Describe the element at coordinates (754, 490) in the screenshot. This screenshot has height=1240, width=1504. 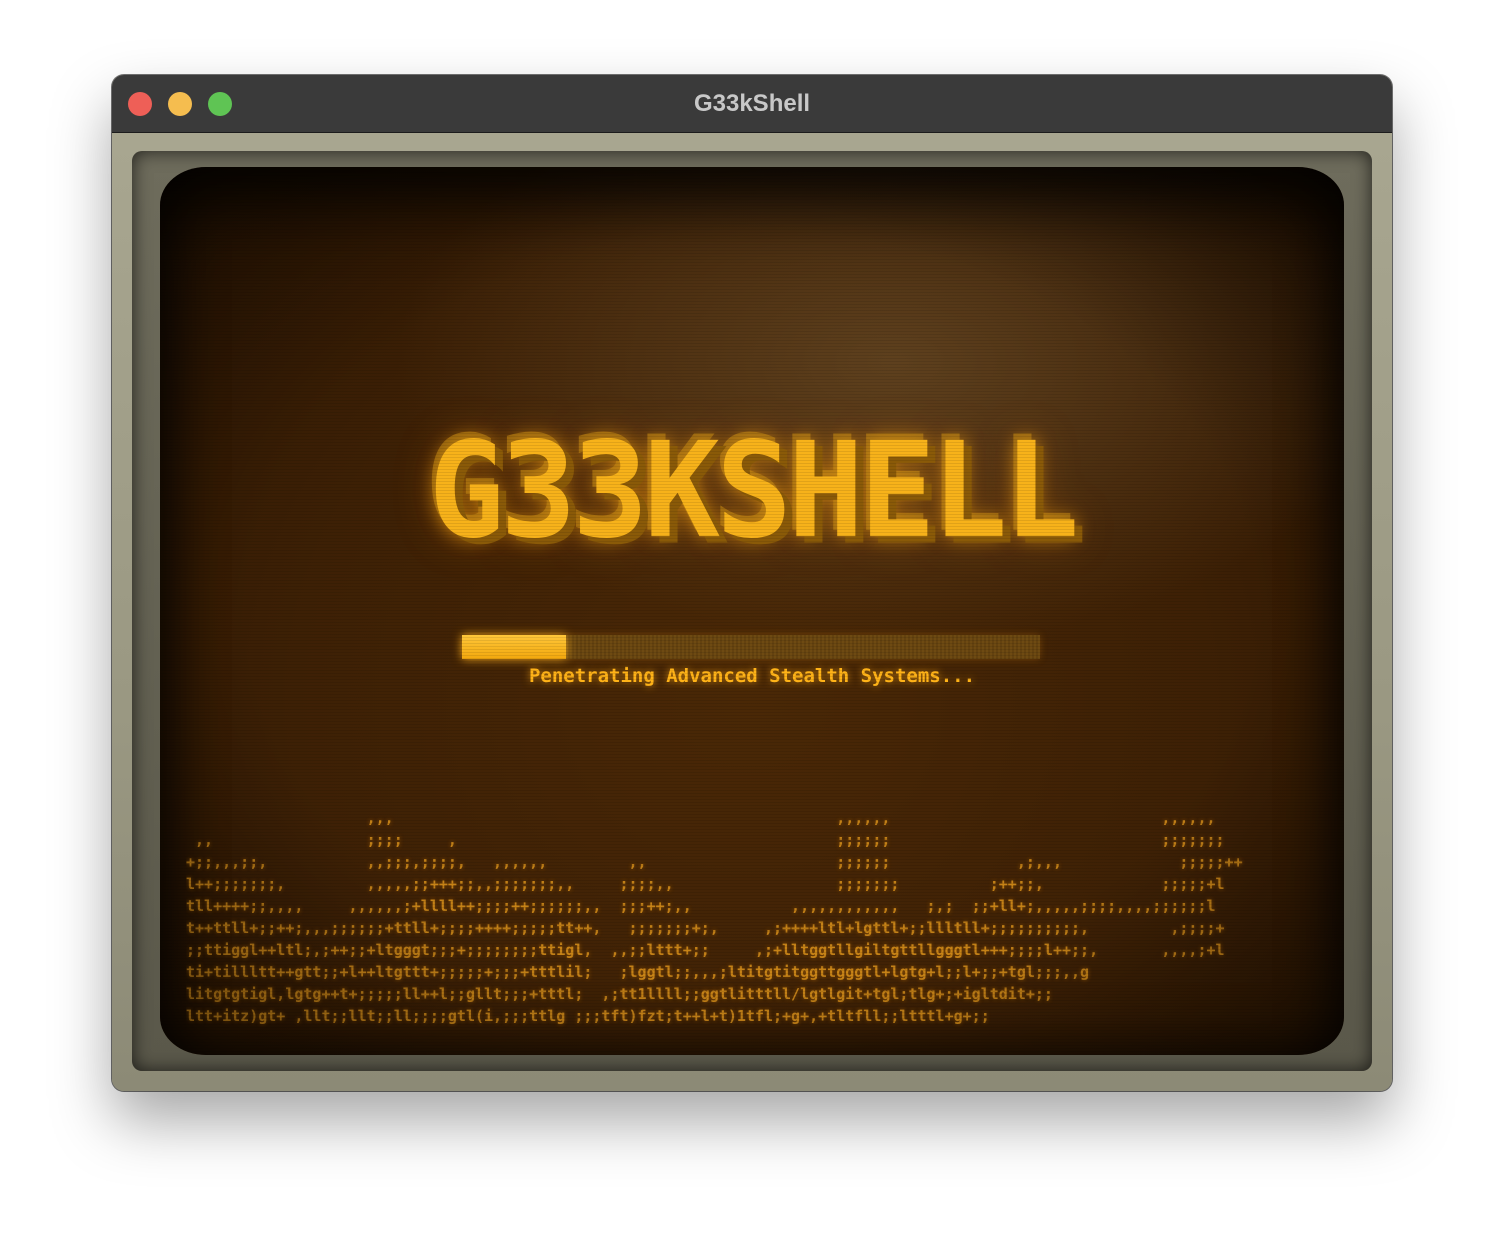
I see `logo-title: G33KSHELL` at that location.